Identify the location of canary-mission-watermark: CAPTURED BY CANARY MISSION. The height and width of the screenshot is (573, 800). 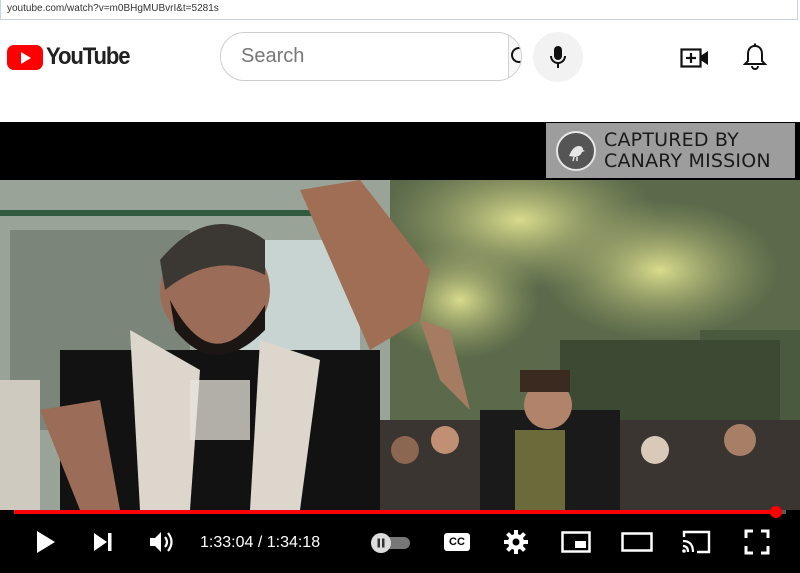
(670, 150).